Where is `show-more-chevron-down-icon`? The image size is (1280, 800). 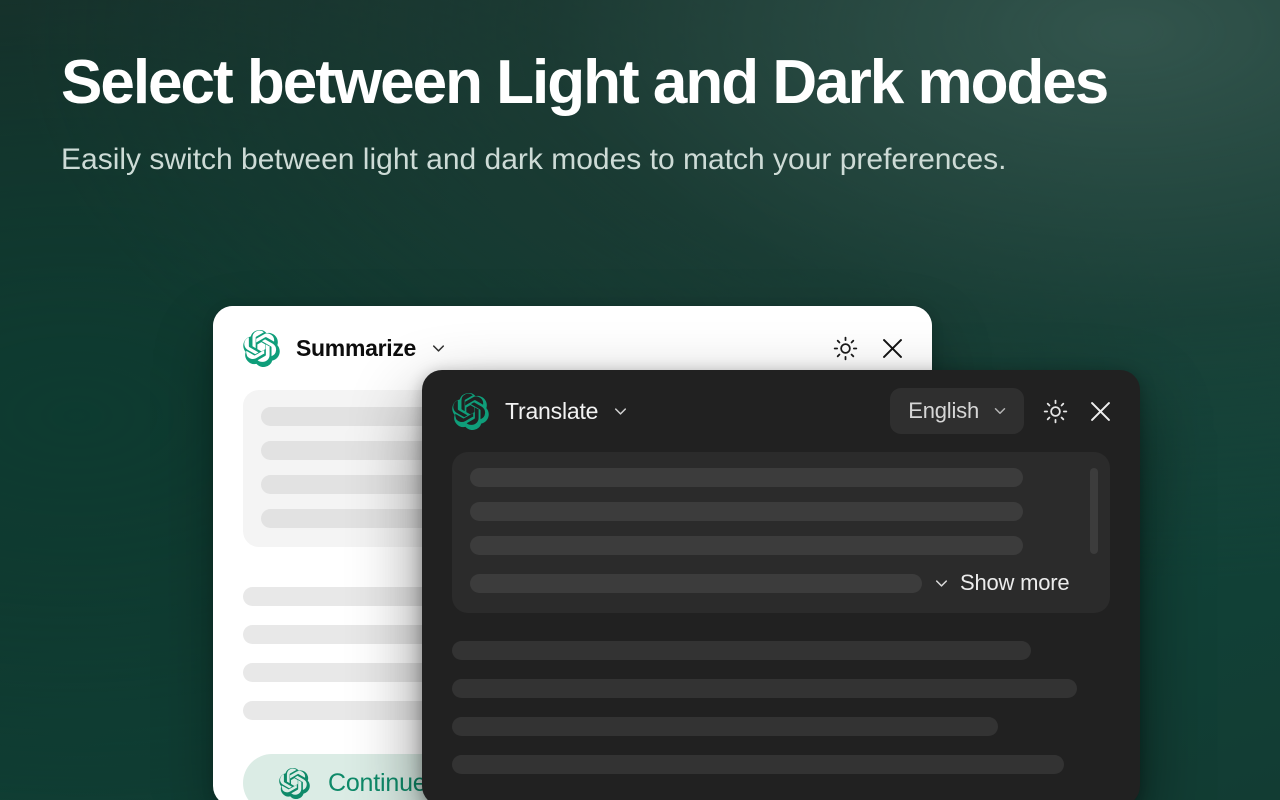
show-more-chevron-down-icon is located at coordinates (941, 583).